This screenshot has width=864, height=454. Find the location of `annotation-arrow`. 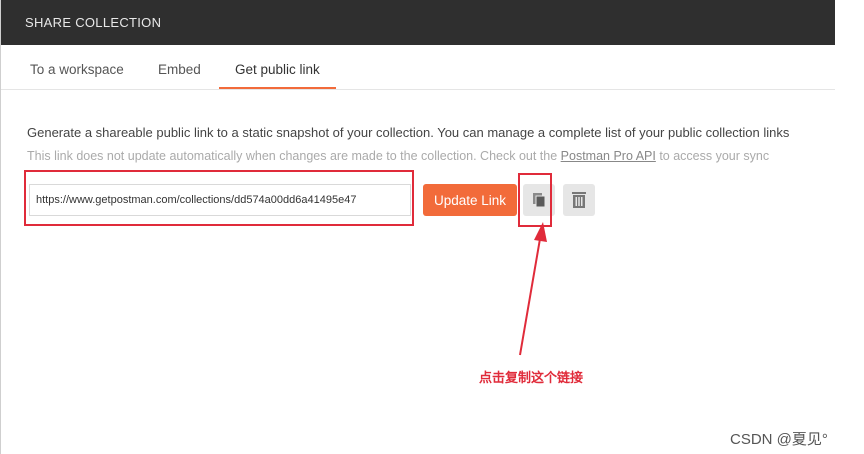

annotation-arrow is located at coordinates (533, 289).